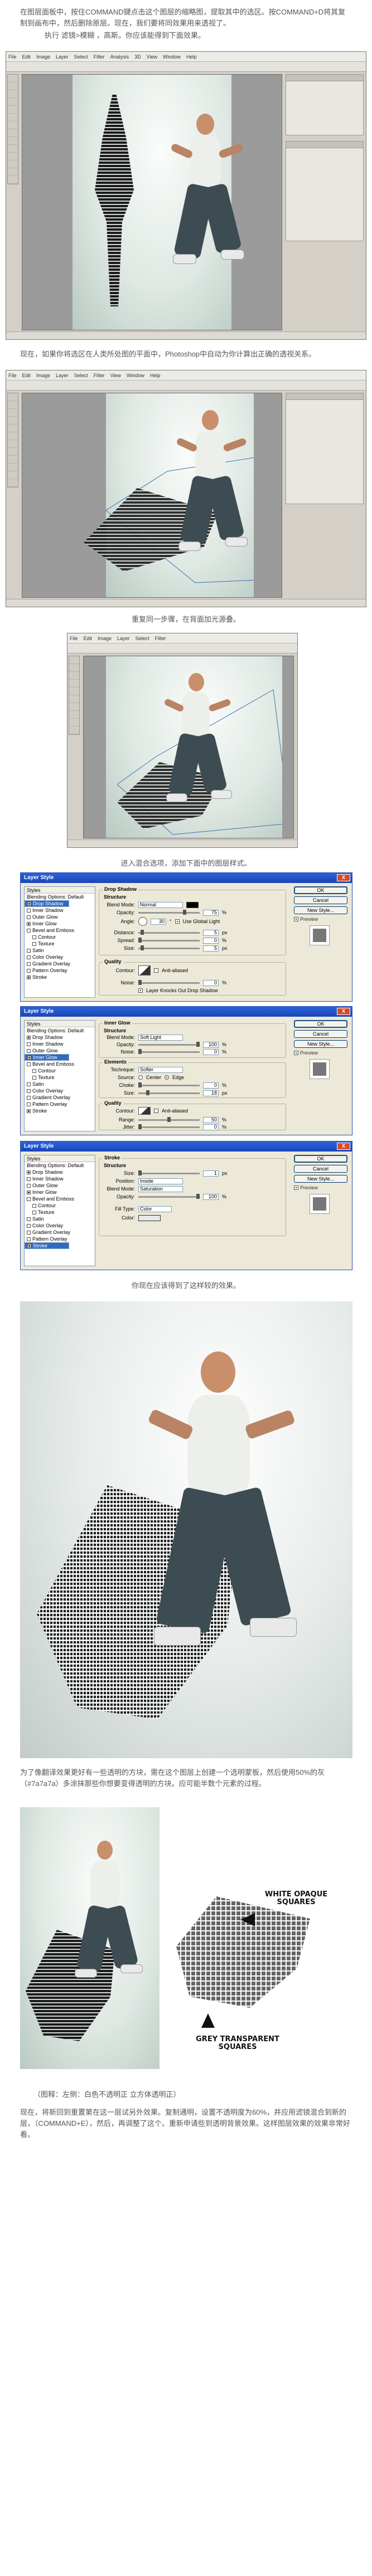  Describe the element at coordinates (144, 1111) in the screenshot. I see `contour-picker` at that location.